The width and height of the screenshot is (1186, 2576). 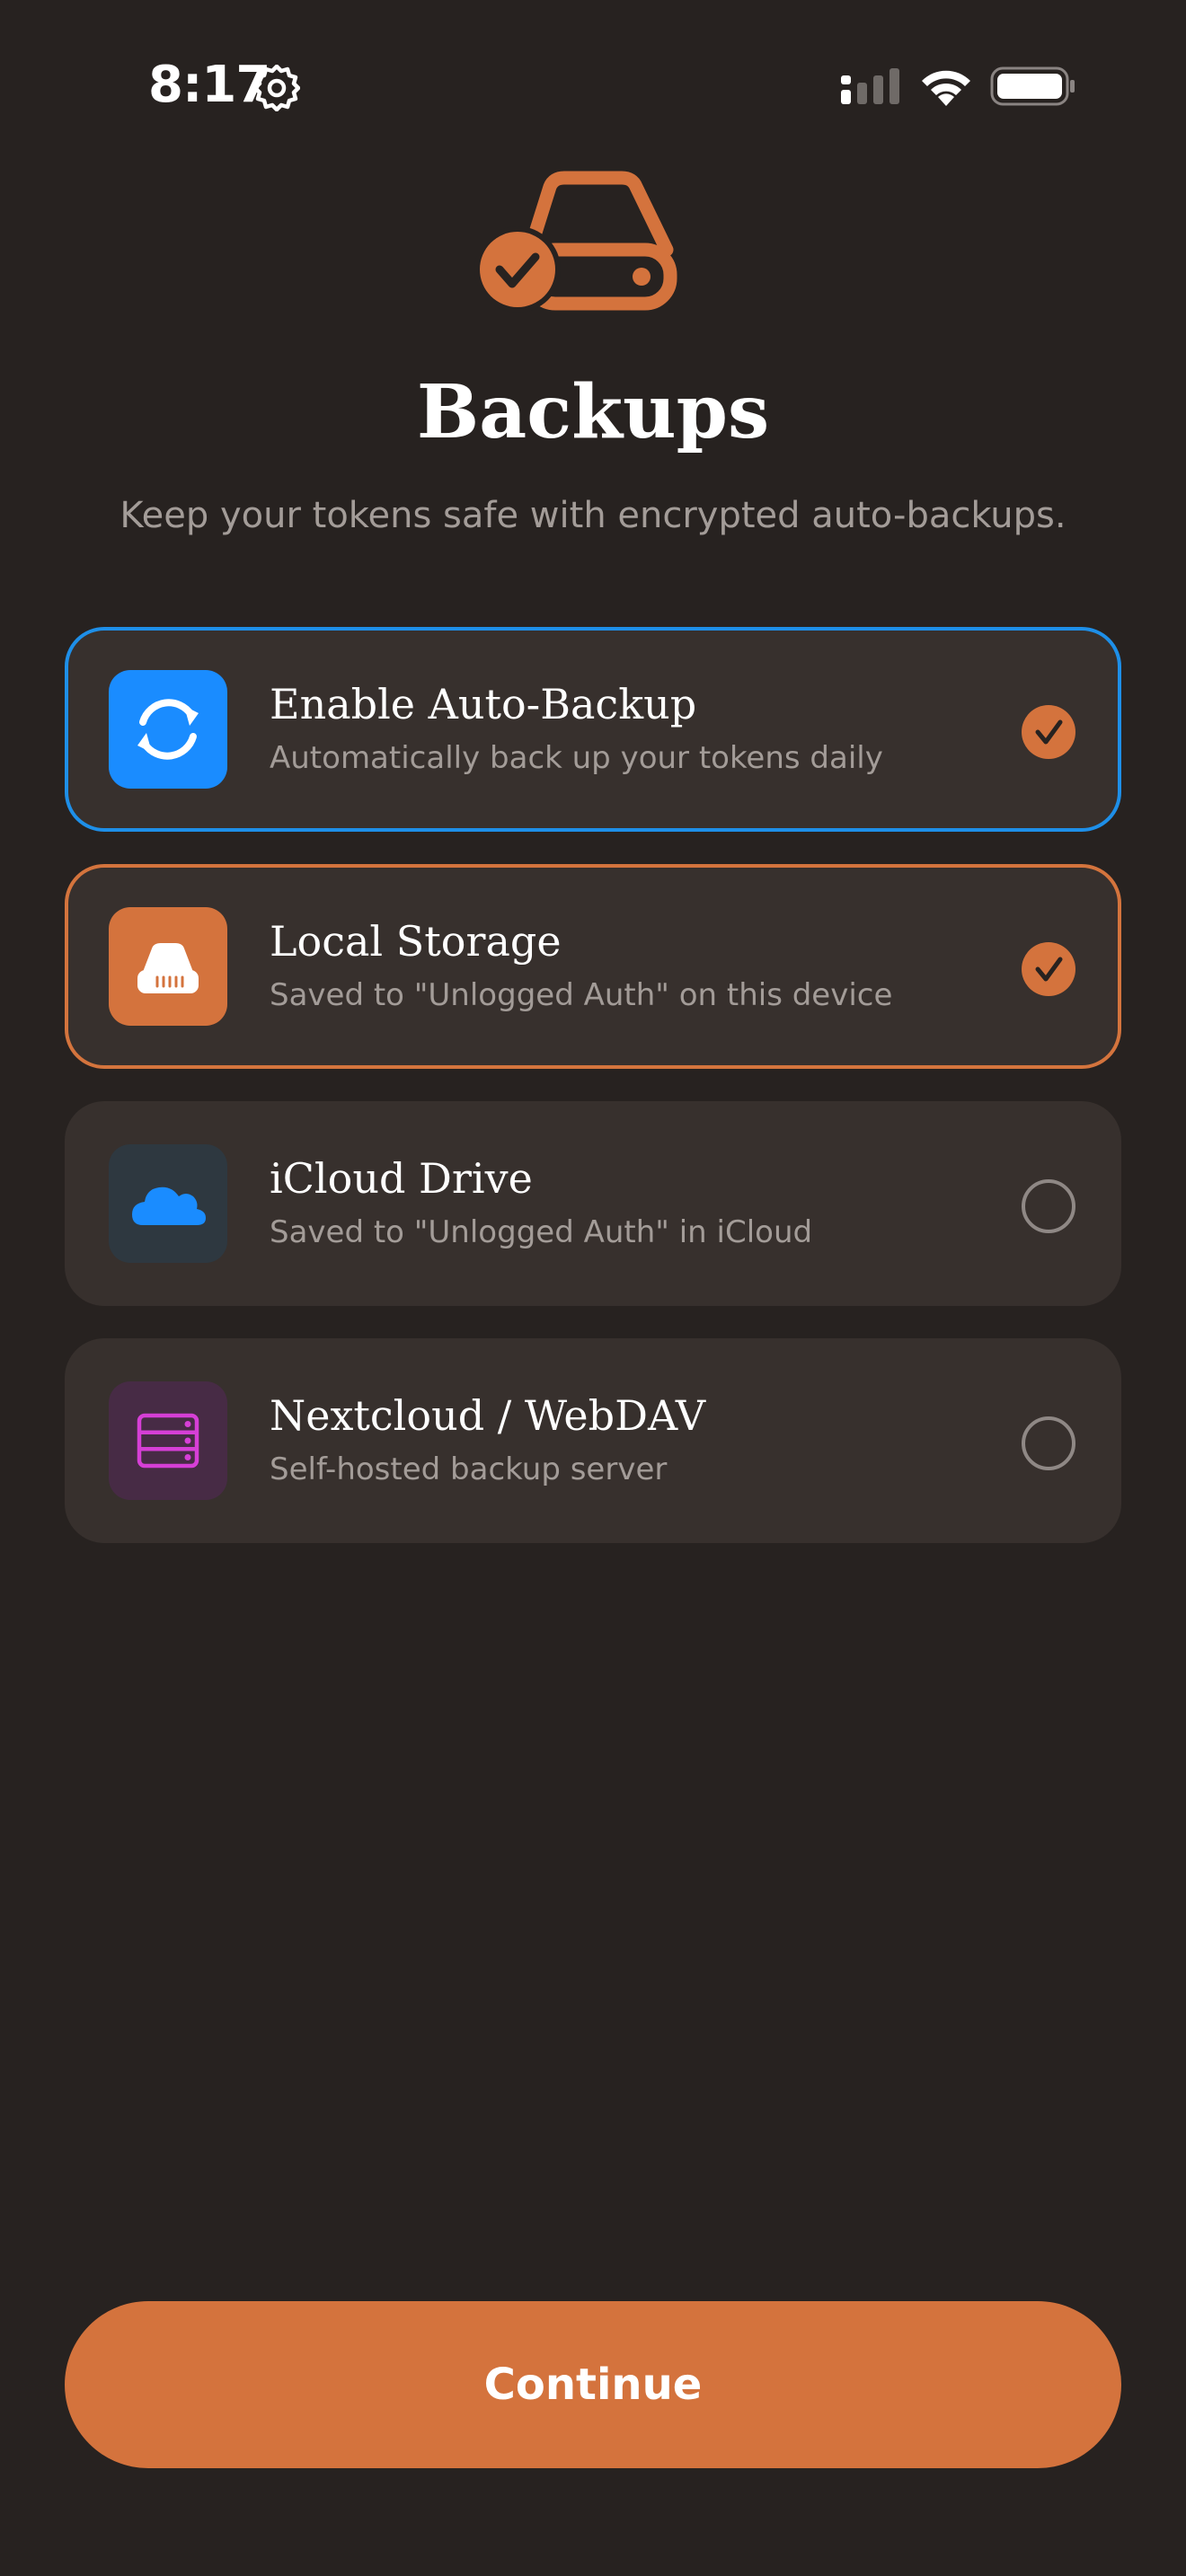 What do you see at coordinates (581, 995) in the screenshot?
I see `option-description: Saved to "Unlogged Auth" on this device` at bounding box center [581, 995].